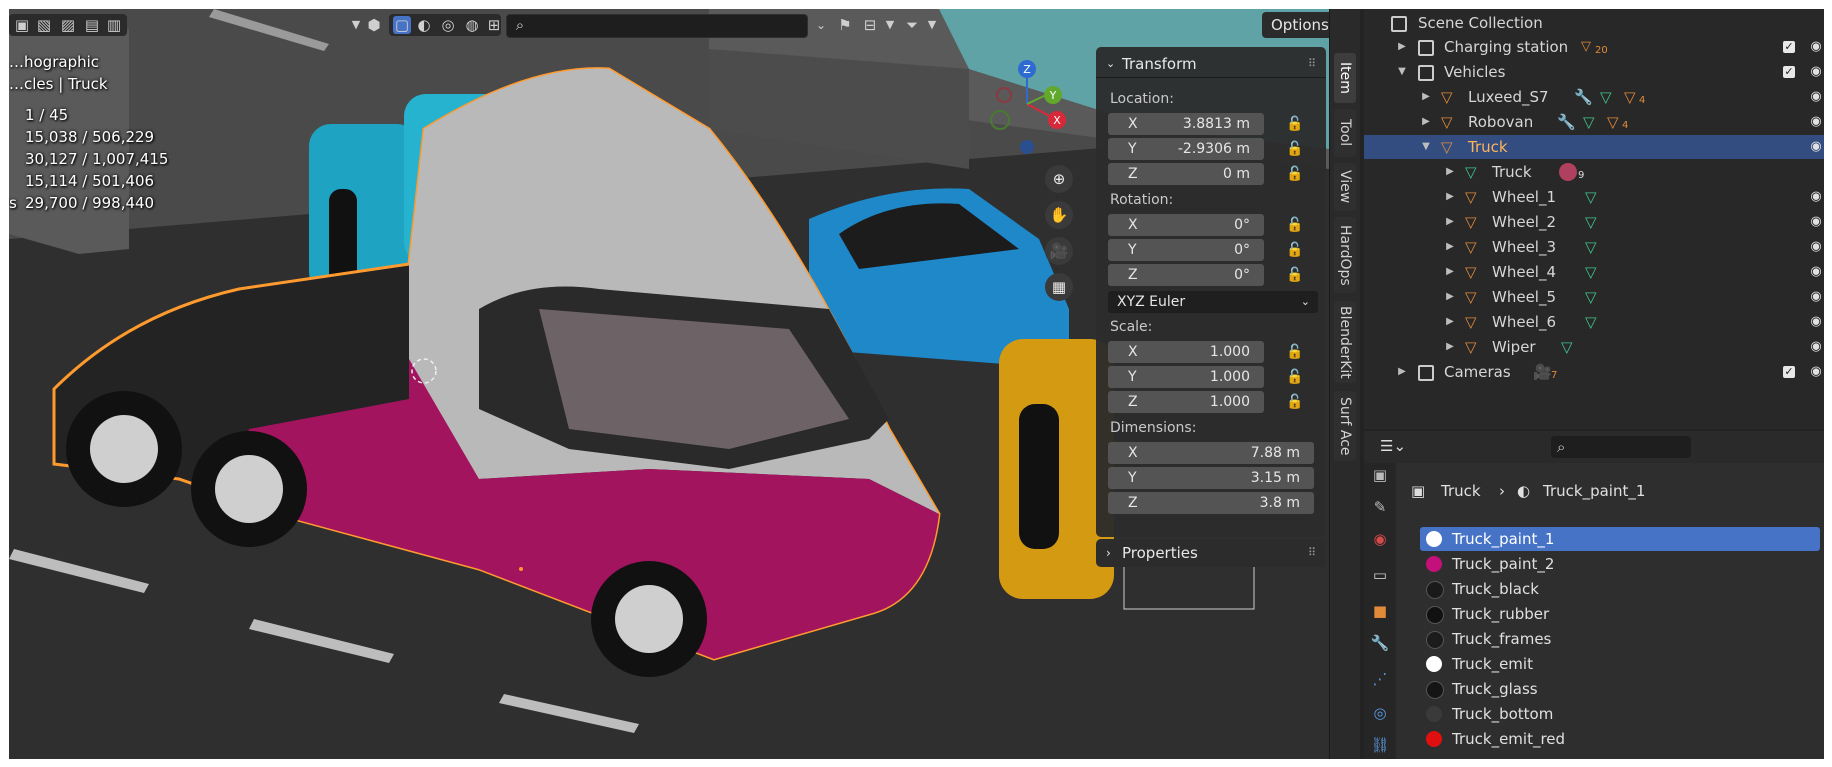 The height and width of the screenshot is (767, 1832). Describe the element at coordinates (1029, 112) in the screenshot. I see `navigation-gizmo: Z Y X` at that location.